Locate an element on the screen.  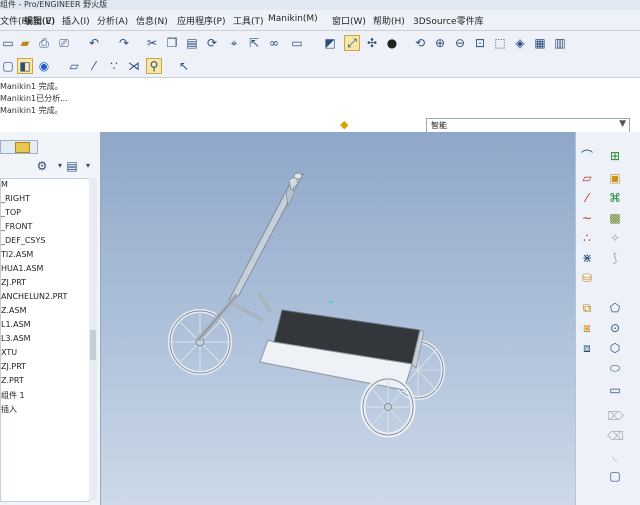
round-icon: ◟ is located at coordinates (615, 456).